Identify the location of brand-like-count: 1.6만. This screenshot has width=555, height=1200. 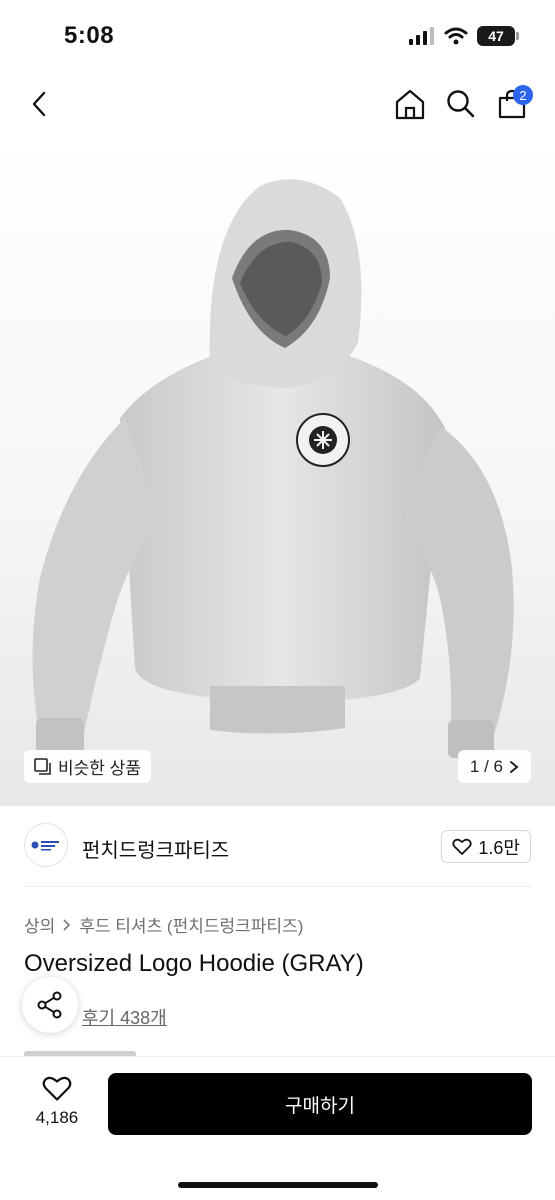
(499, 847).